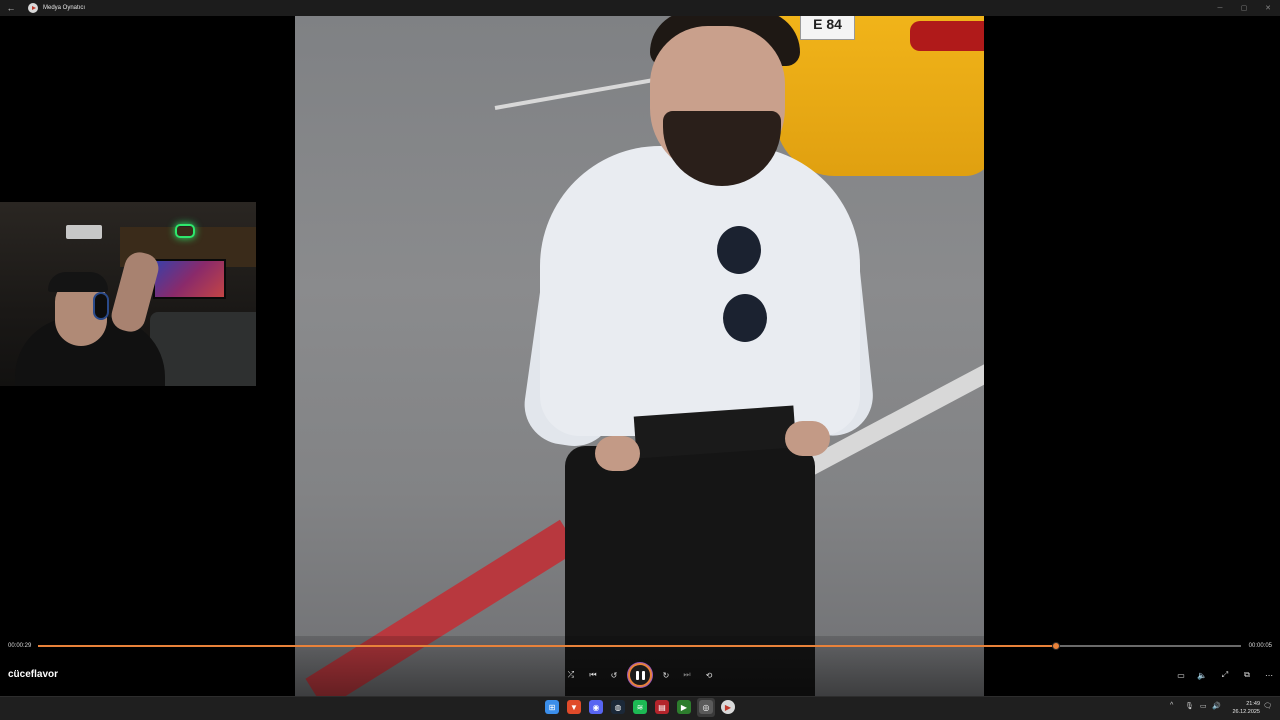 The width and height of the screenshot is (1280, 720). Describe the element at coordinates (1246, 712) in the screenshot. I see `clock-date: 26.12.2025` at that location.